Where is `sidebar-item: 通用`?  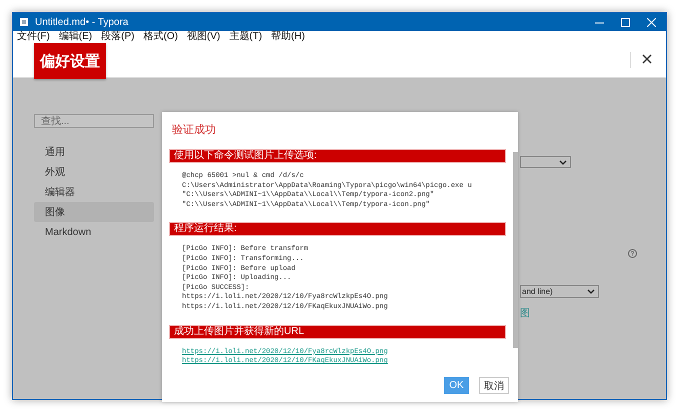
sidebar-item: 通用 is located at coordinates (94, 152).